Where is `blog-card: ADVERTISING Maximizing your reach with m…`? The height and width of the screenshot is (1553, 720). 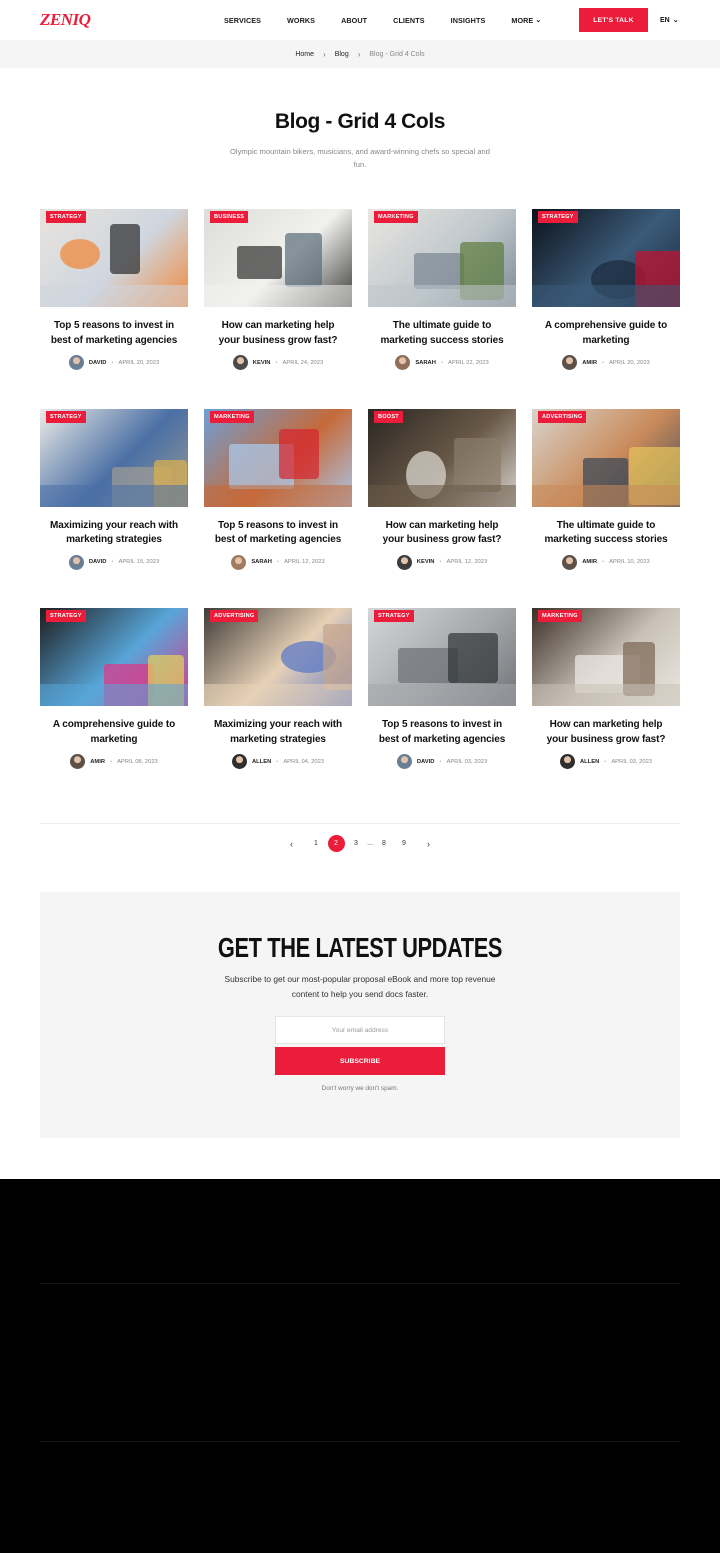
blog-card: ADVERTISING Maximizing your reach with m… is located at coordinates (278, 708).